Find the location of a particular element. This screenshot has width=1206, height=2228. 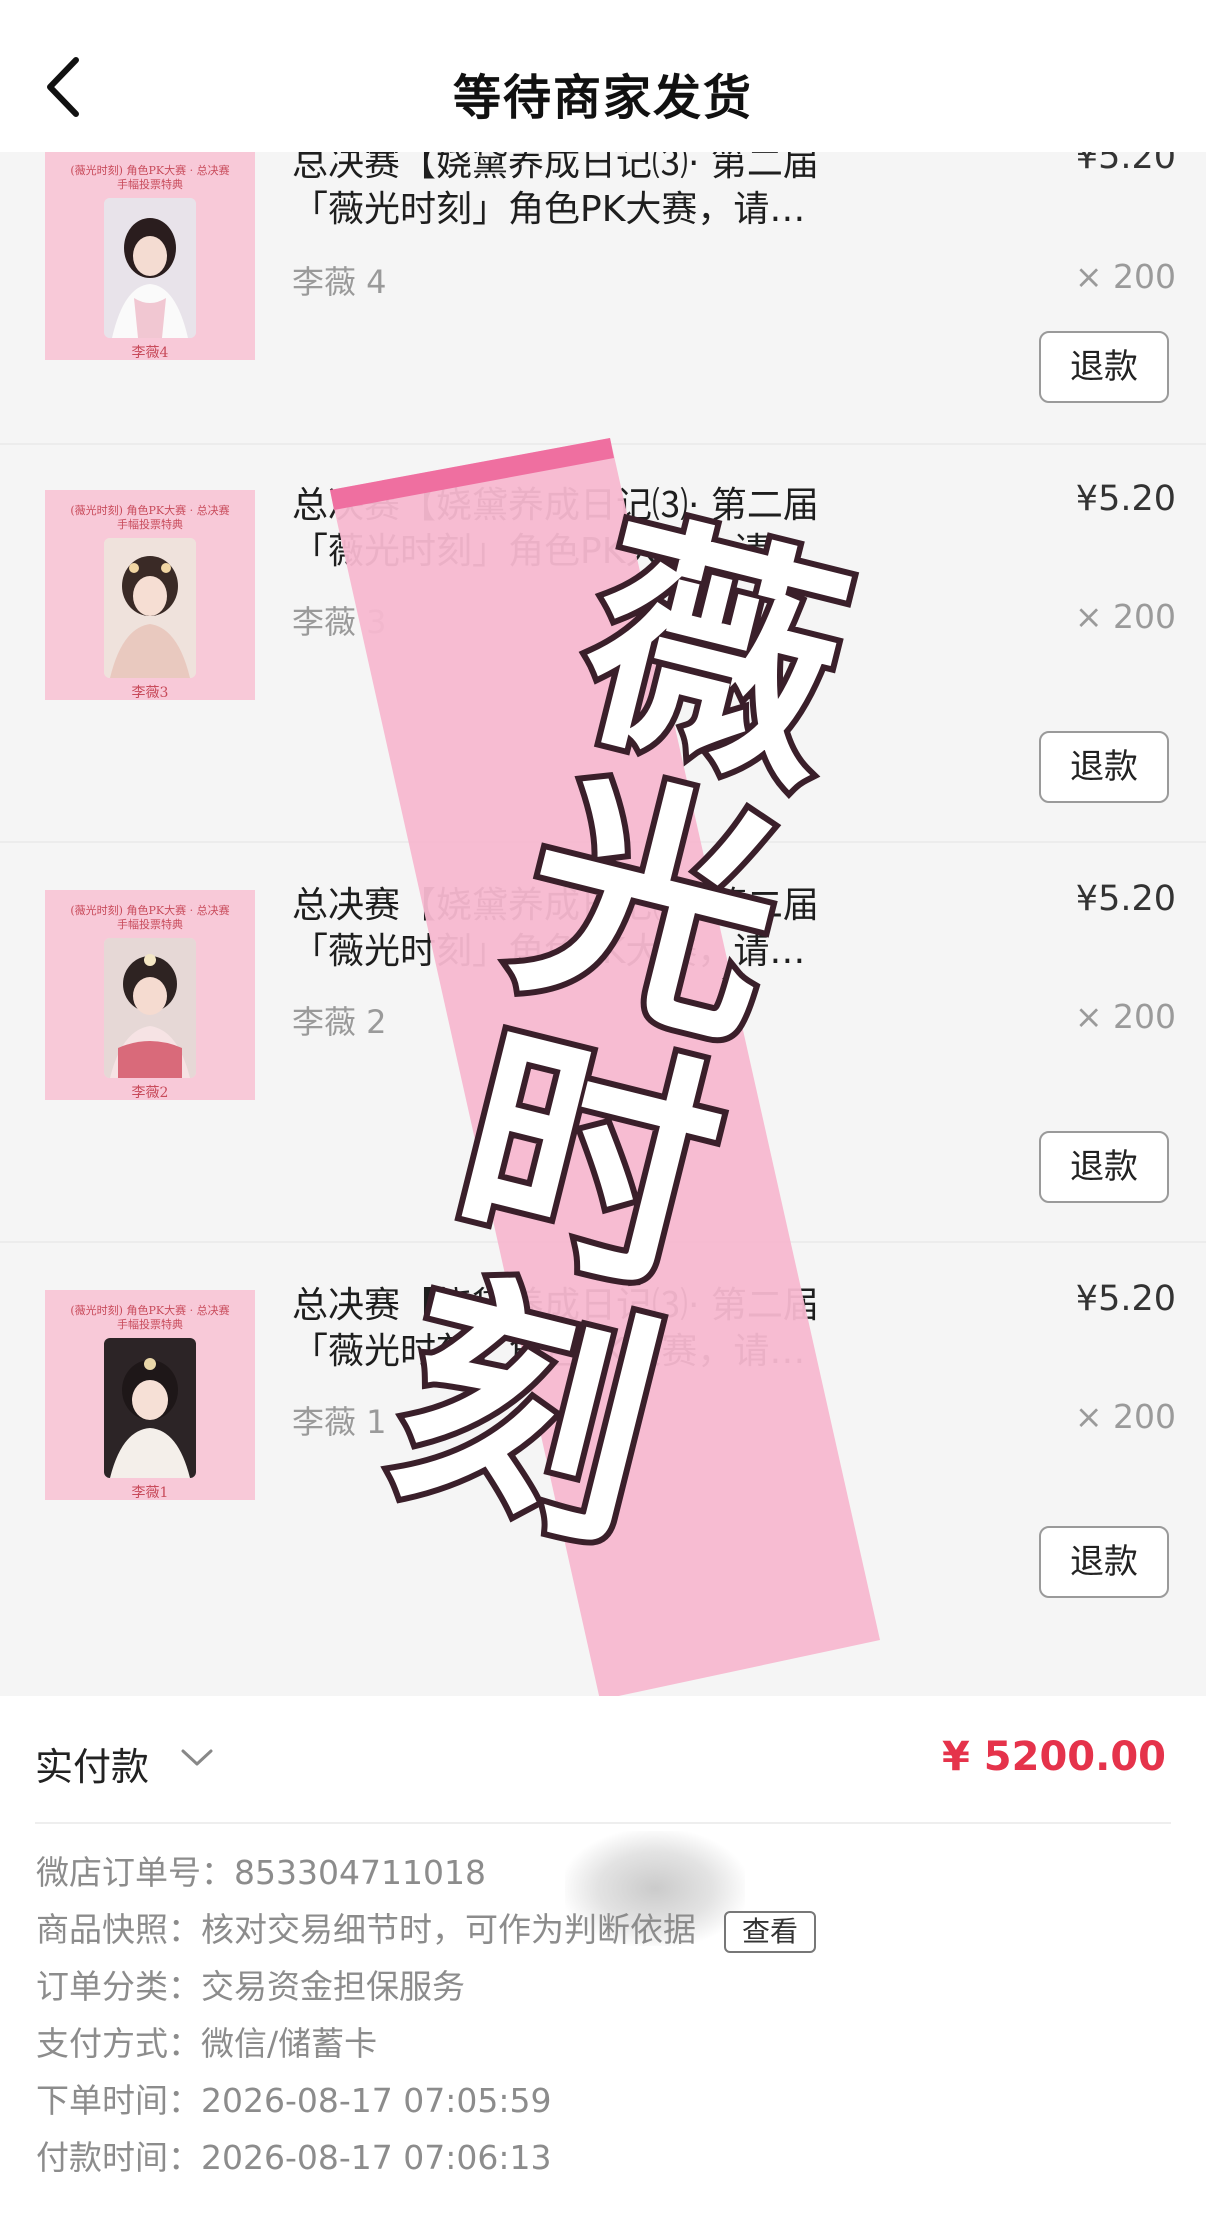

payment-method-row: 支付方式：微信/储蓄卡 is located at coordinates (207, 2043).